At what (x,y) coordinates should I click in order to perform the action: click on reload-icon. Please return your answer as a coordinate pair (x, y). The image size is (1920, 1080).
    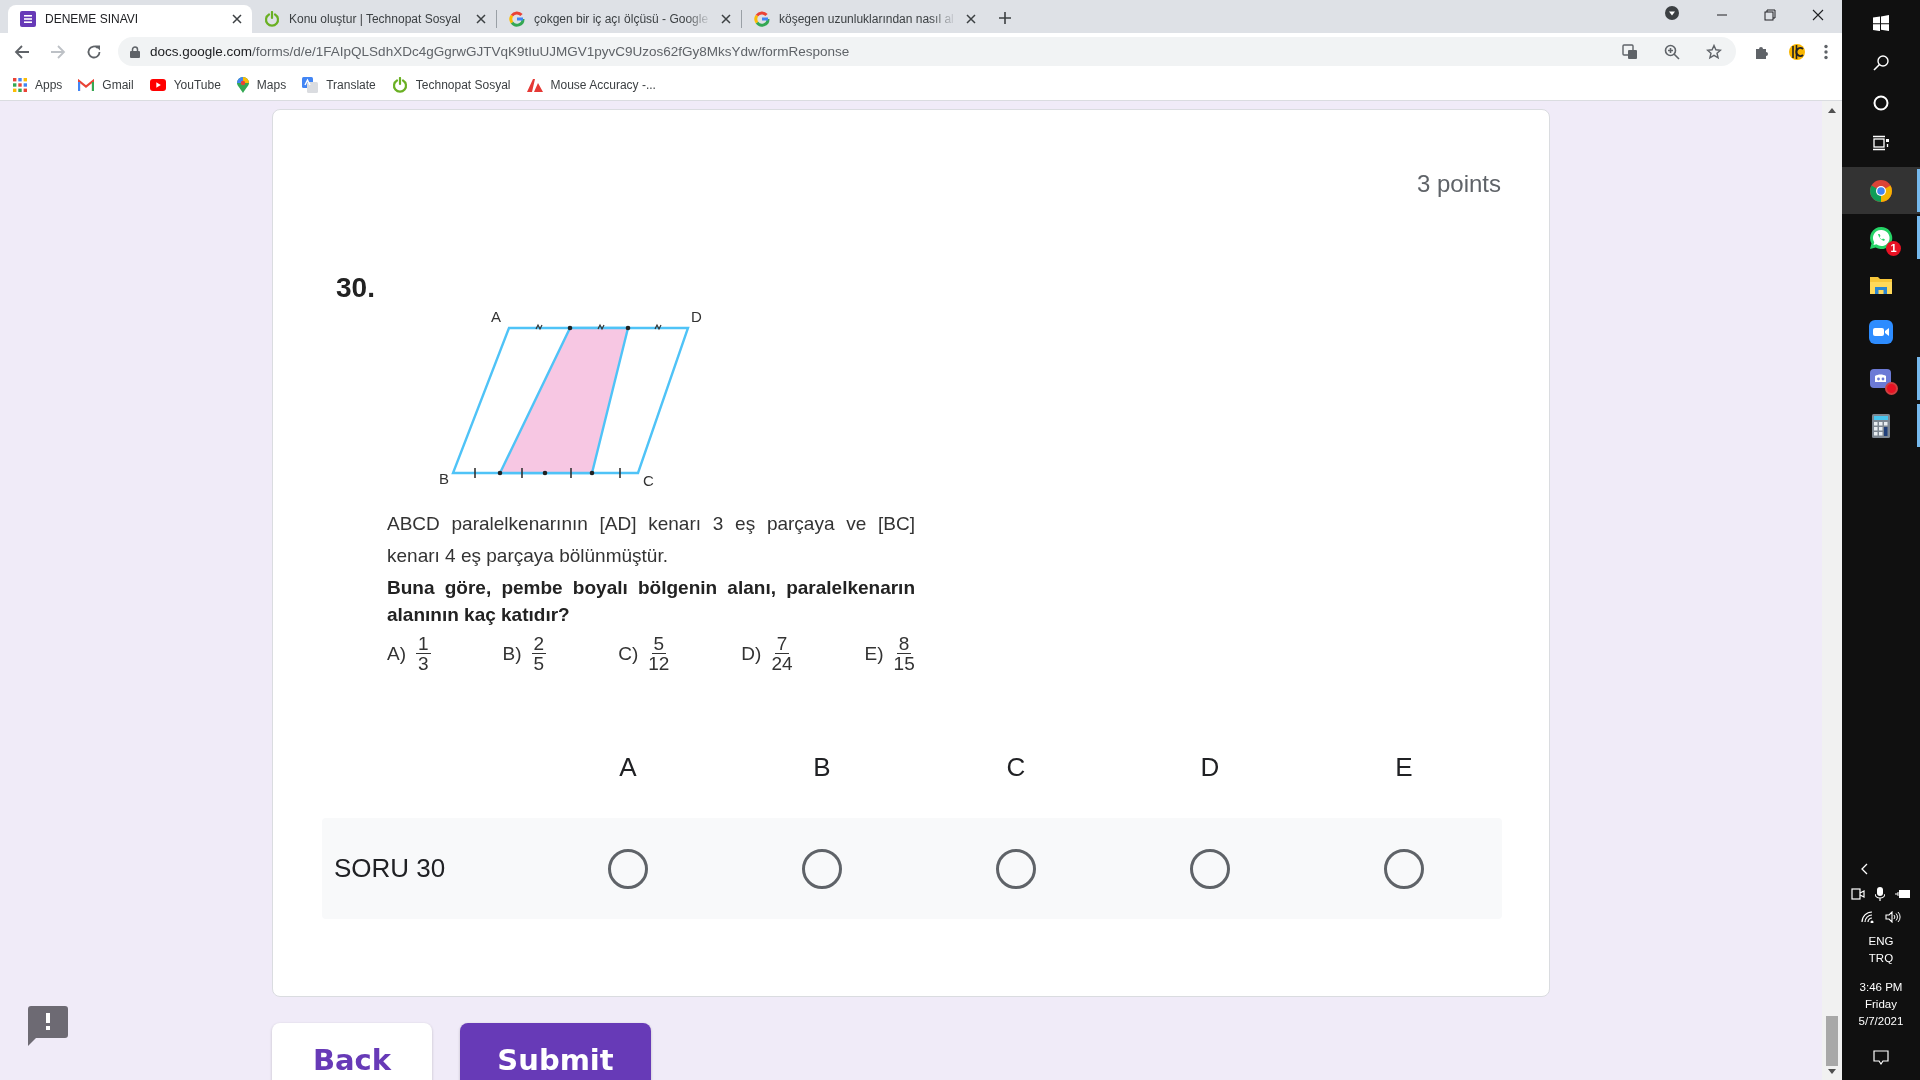
    Looking at the image, I should click on (94, 51).